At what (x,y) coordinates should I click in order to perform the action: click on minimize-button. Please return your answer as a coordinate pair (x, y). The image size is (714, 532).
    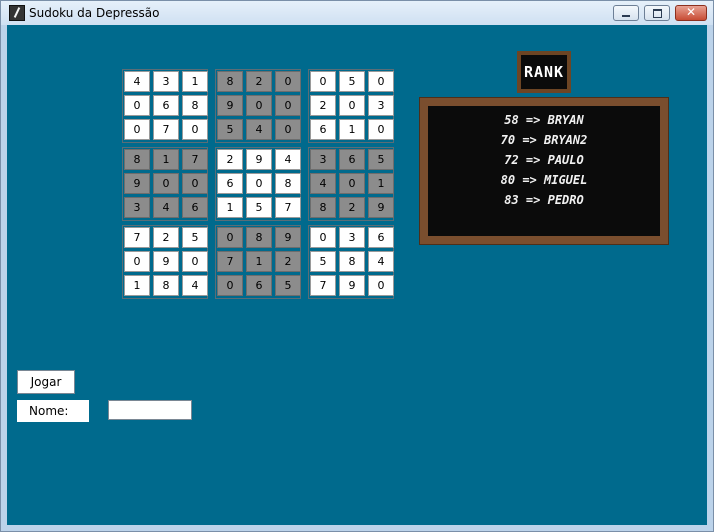
    Looking at the image, I should click on (626, 13).